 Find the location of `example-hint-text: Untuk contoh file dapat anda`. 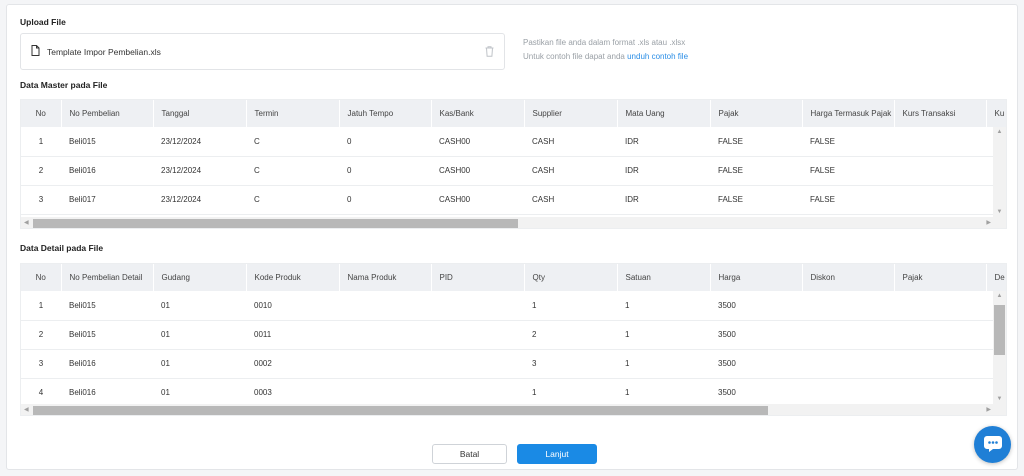

example-hint-text: Untuk contoh file dapat anda is located at coordinates (574, 56).